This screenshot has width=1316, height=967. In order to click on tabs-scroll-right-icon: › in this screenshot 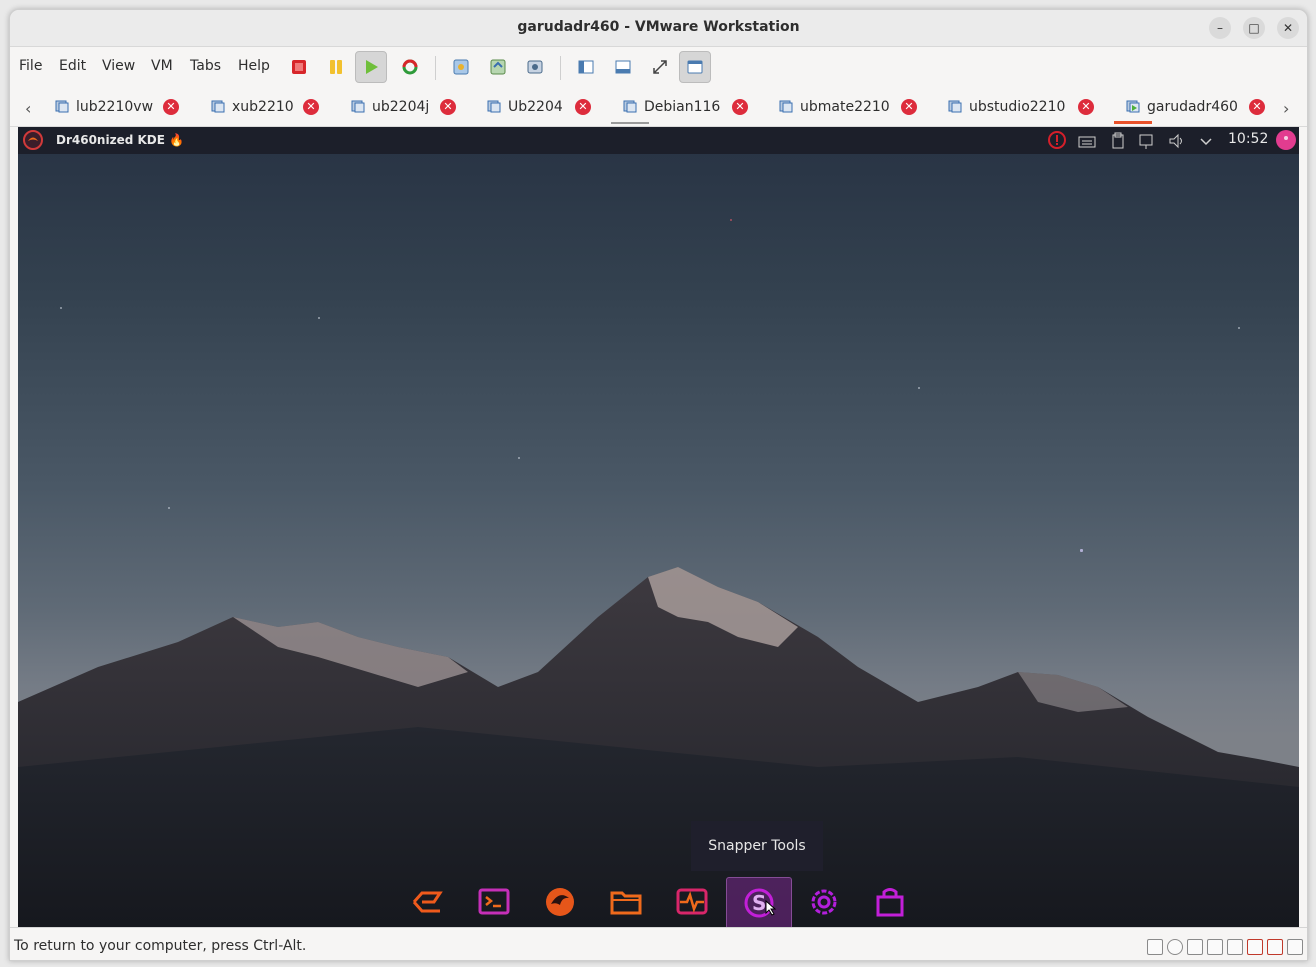, I will do `click(1286, 108)`.